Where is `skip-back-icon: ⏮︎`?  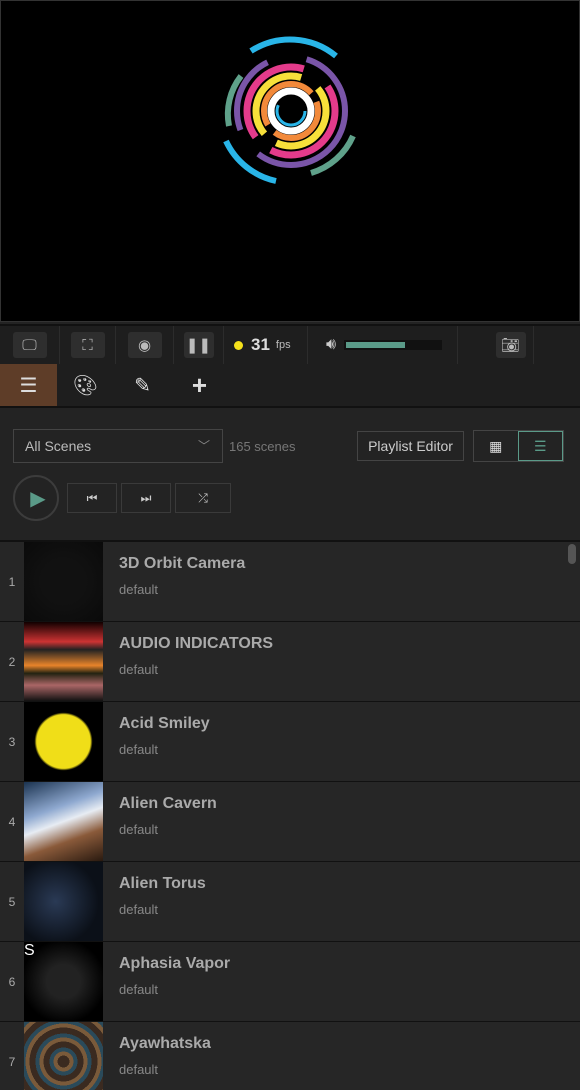
skip-back-icon: ⏮︎ is located at coordinates (92, 497).